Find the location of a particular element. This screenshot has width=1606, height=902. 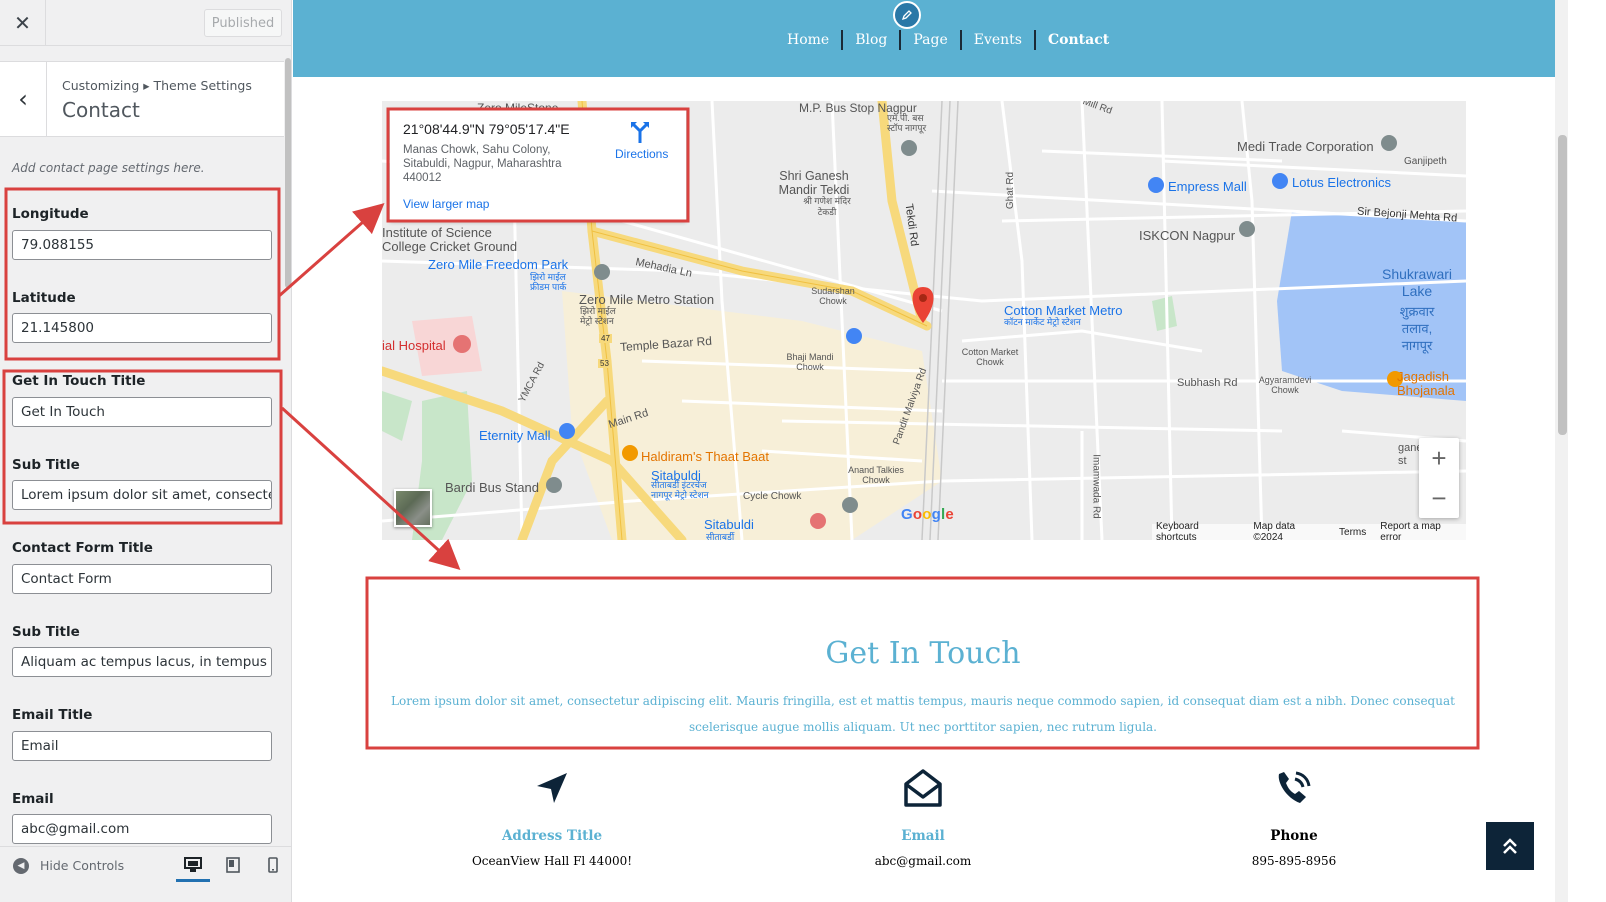

zoom-out-button: − is located at coordinates (1439, 498).